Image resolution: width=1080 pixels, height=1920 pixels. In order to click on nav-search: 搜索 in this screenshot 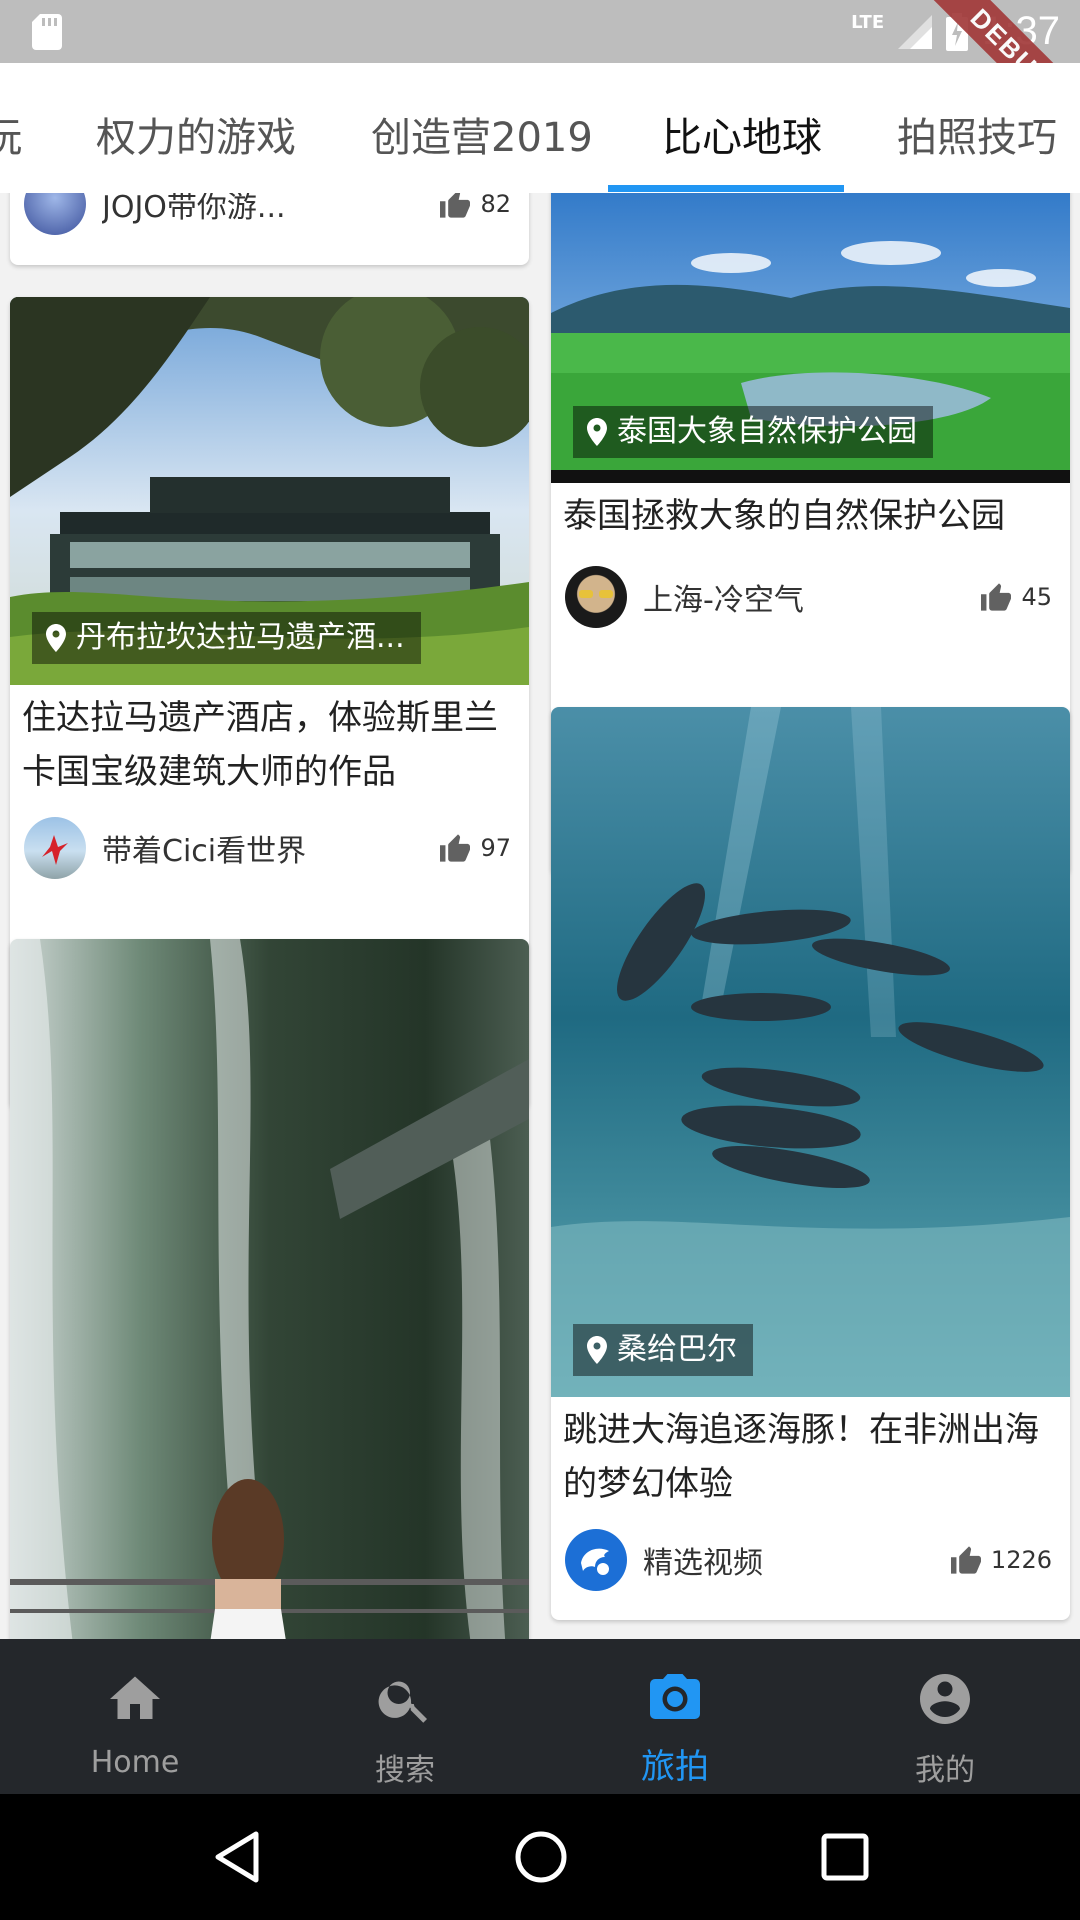, I will do `click(405, 1716)`.